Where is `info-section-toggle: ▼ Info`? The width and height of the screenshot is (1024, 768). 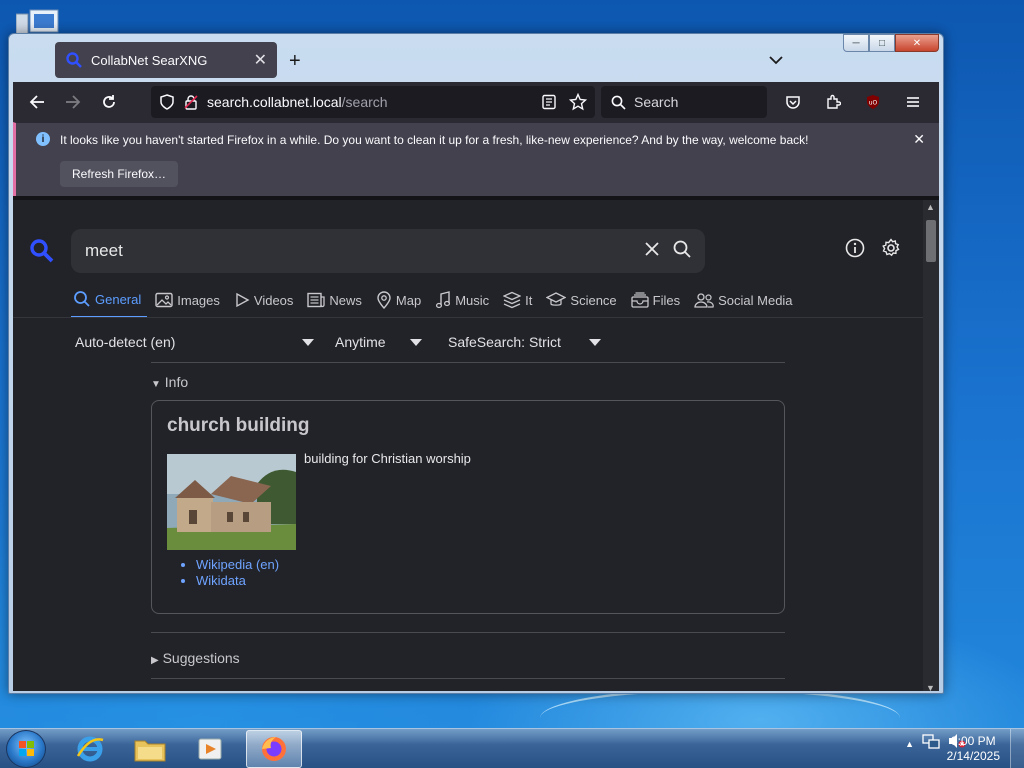
info-section-toggle: ▼ Info is located at coordinates (169, 382).